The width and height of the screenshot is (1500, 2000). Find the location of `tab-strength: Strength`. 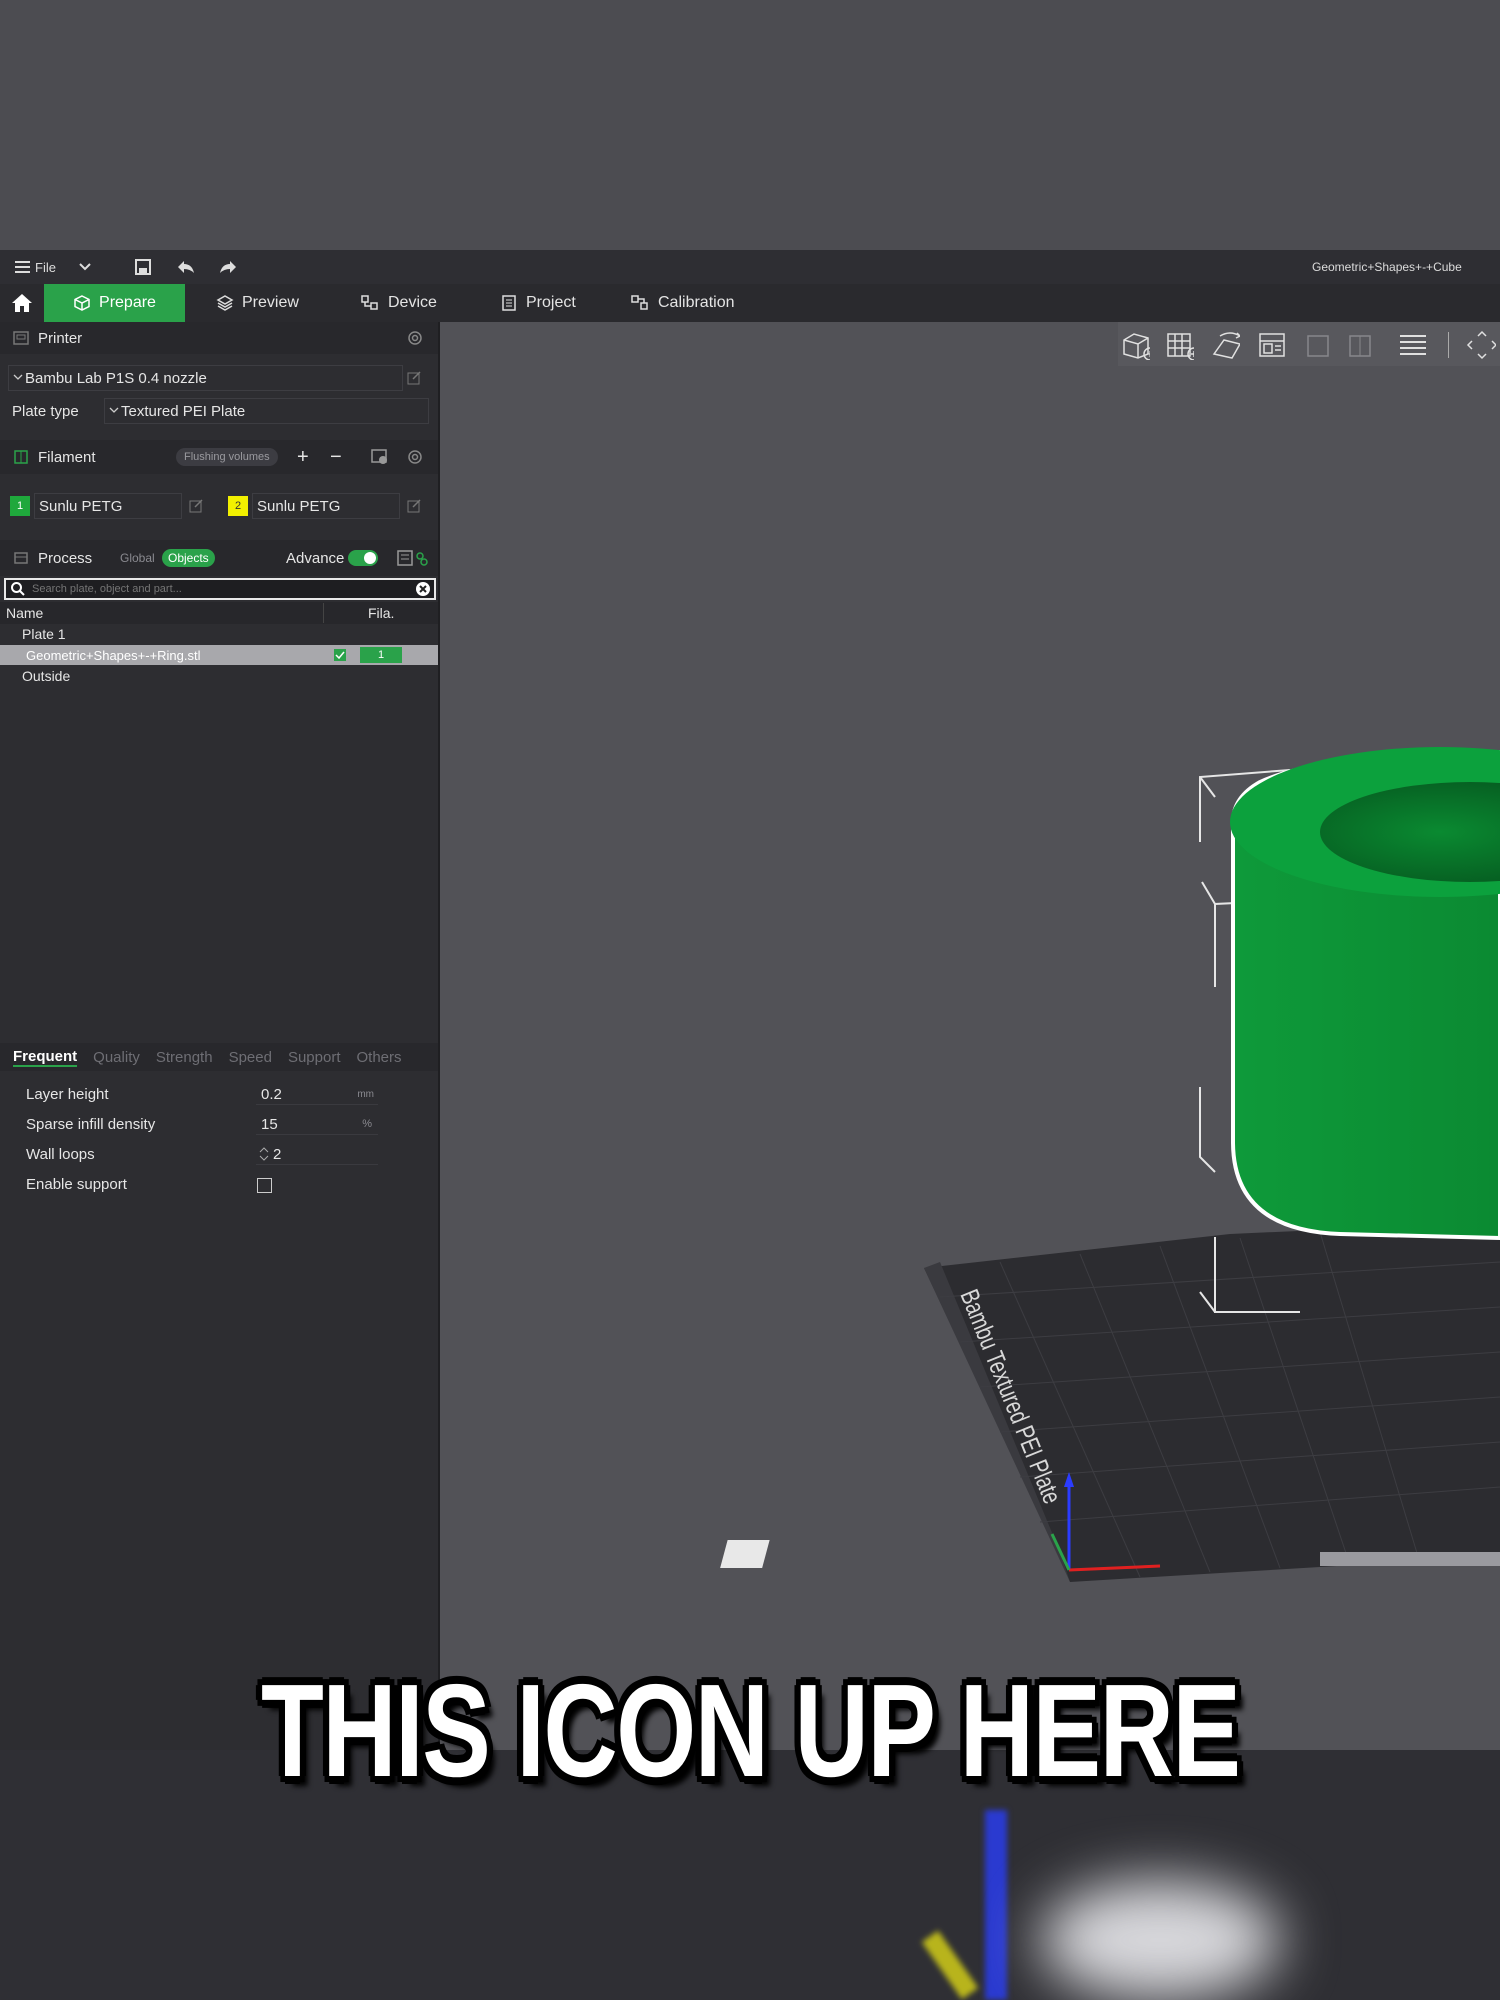

tab-strength: Strength is located at coordinates (184, 1057).